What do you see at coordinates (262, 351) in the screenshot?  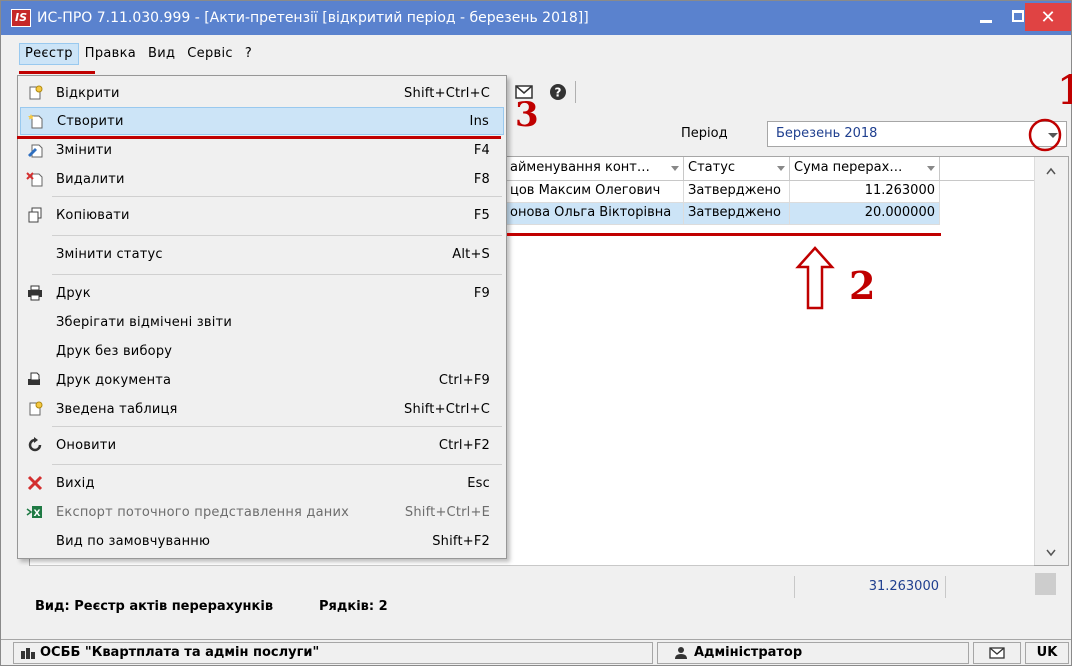 I see `menu-item-print-no-select: Друк без вибору` at bounding box center [262, 351].